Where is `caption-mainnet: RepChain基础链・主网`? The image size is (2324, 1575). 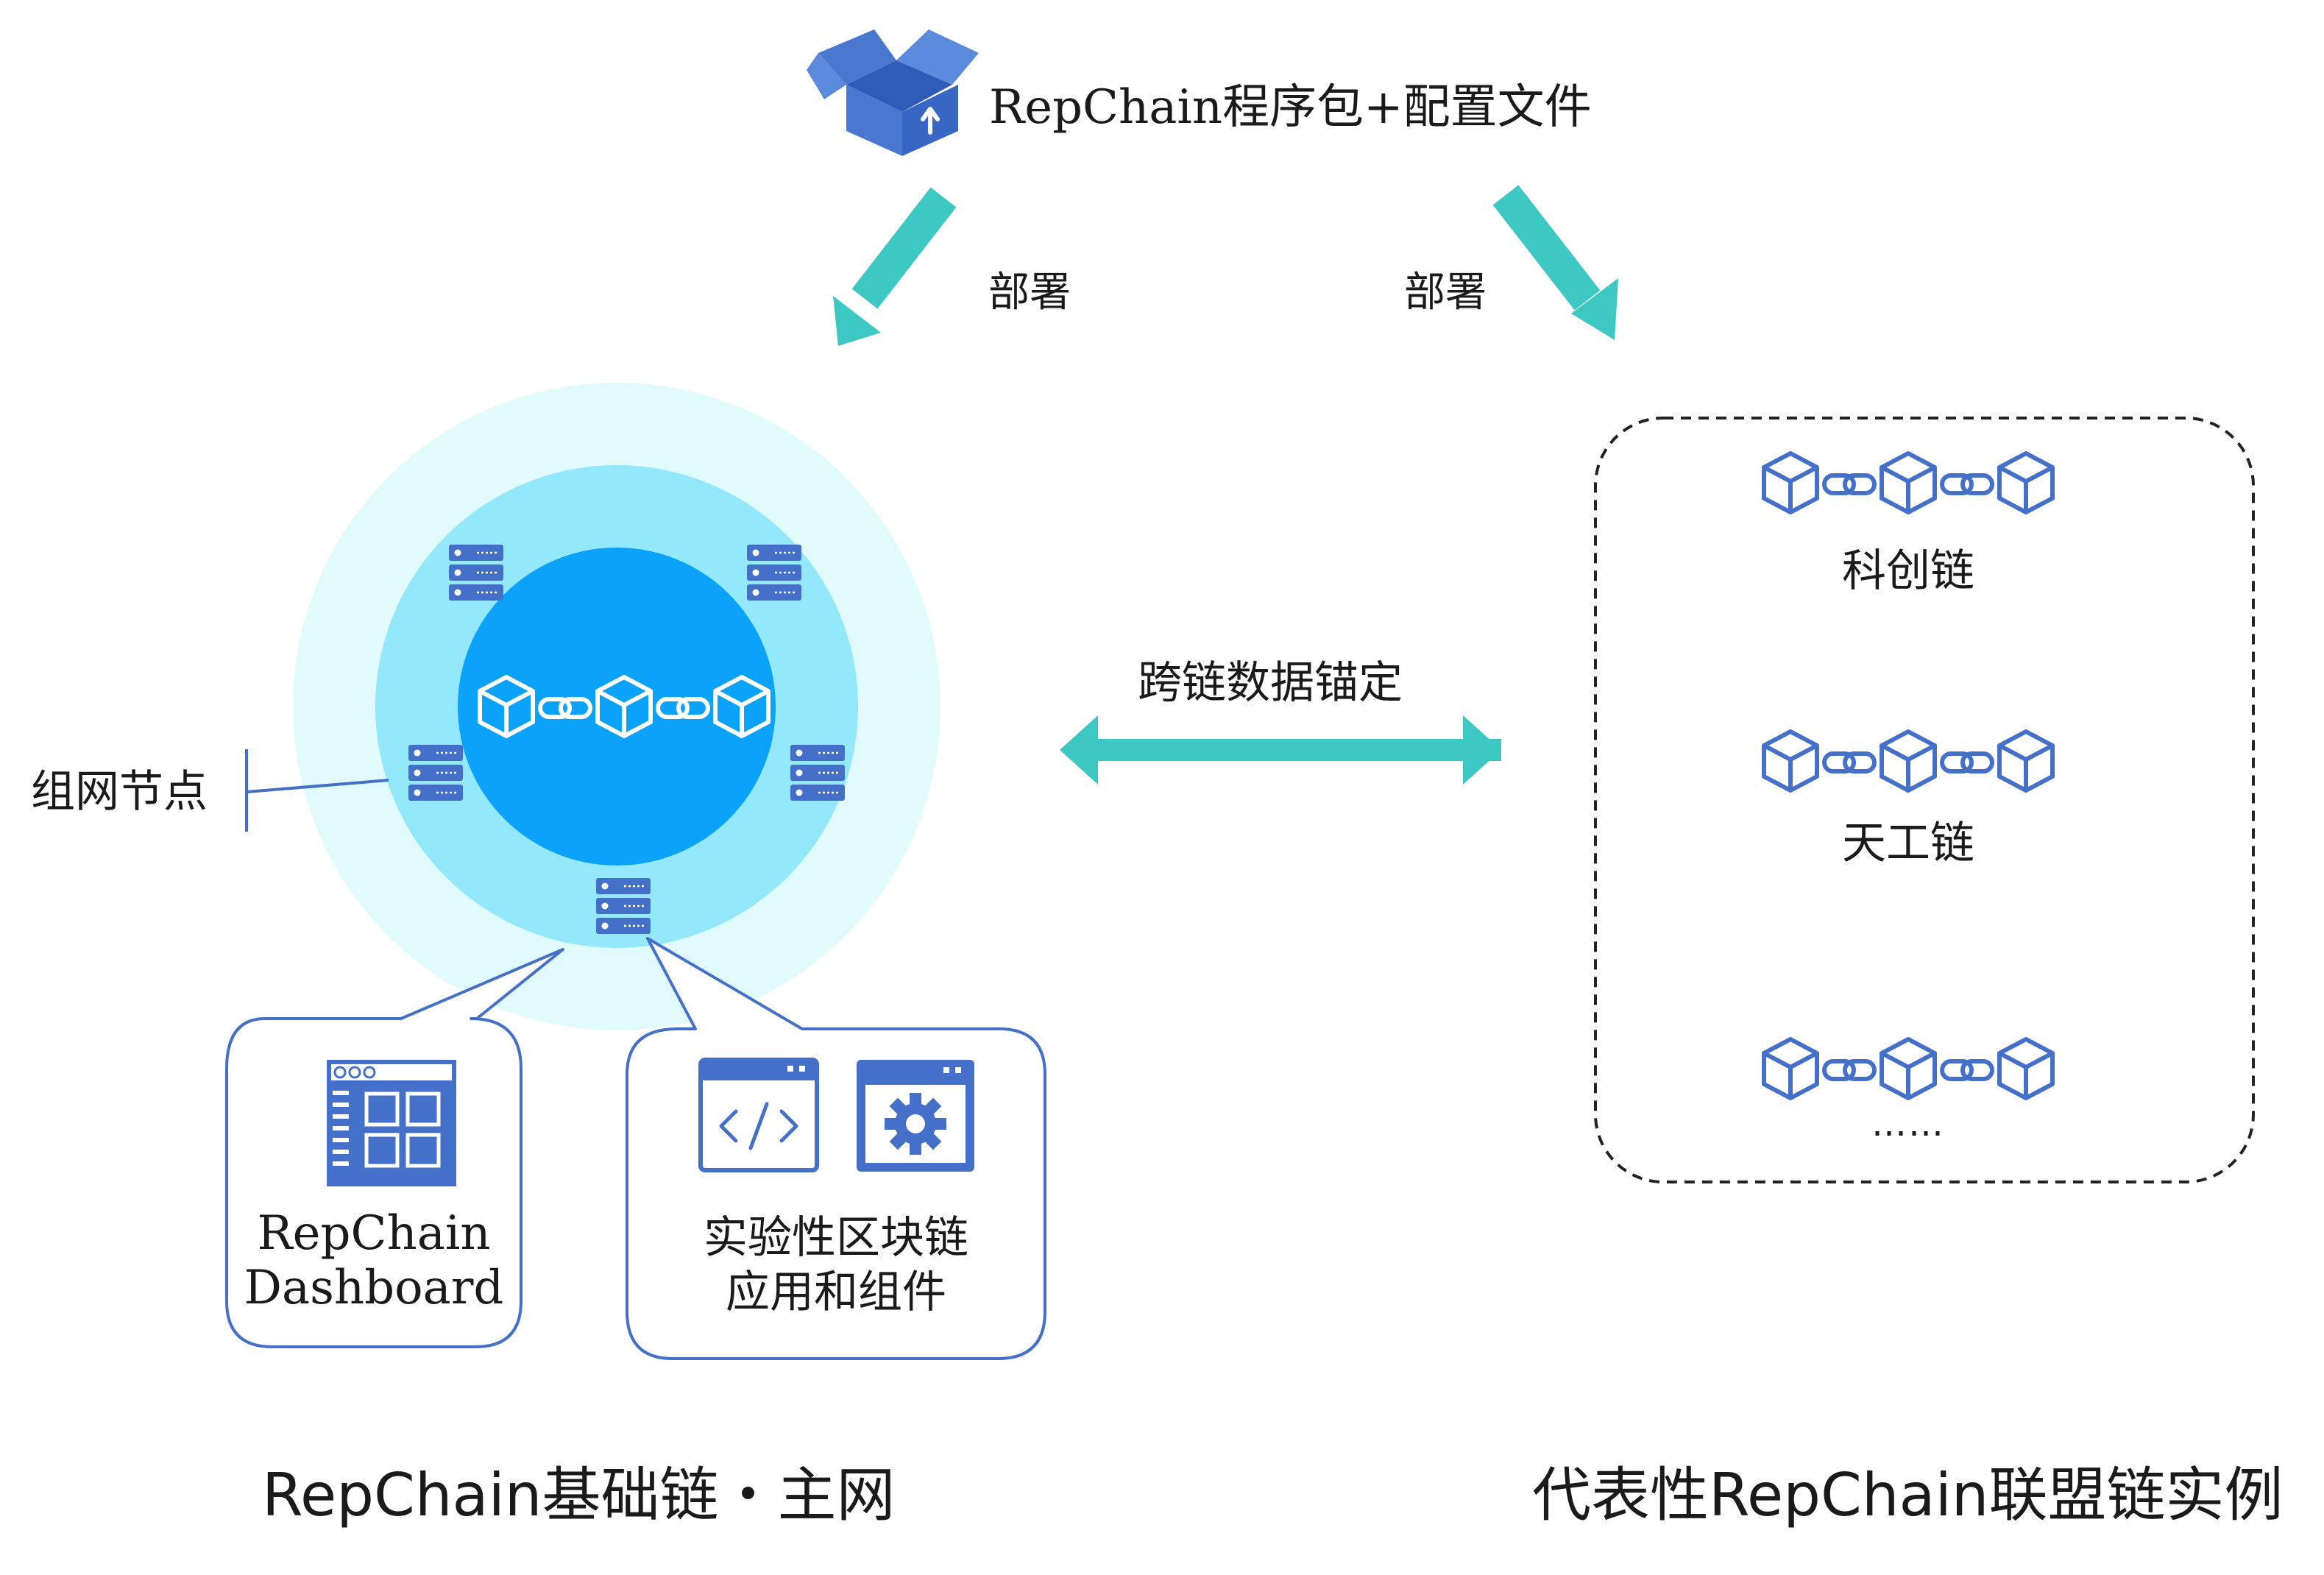 caption-mainnet: RepChain基础链・主网 is located at coordinates (579, 1495).